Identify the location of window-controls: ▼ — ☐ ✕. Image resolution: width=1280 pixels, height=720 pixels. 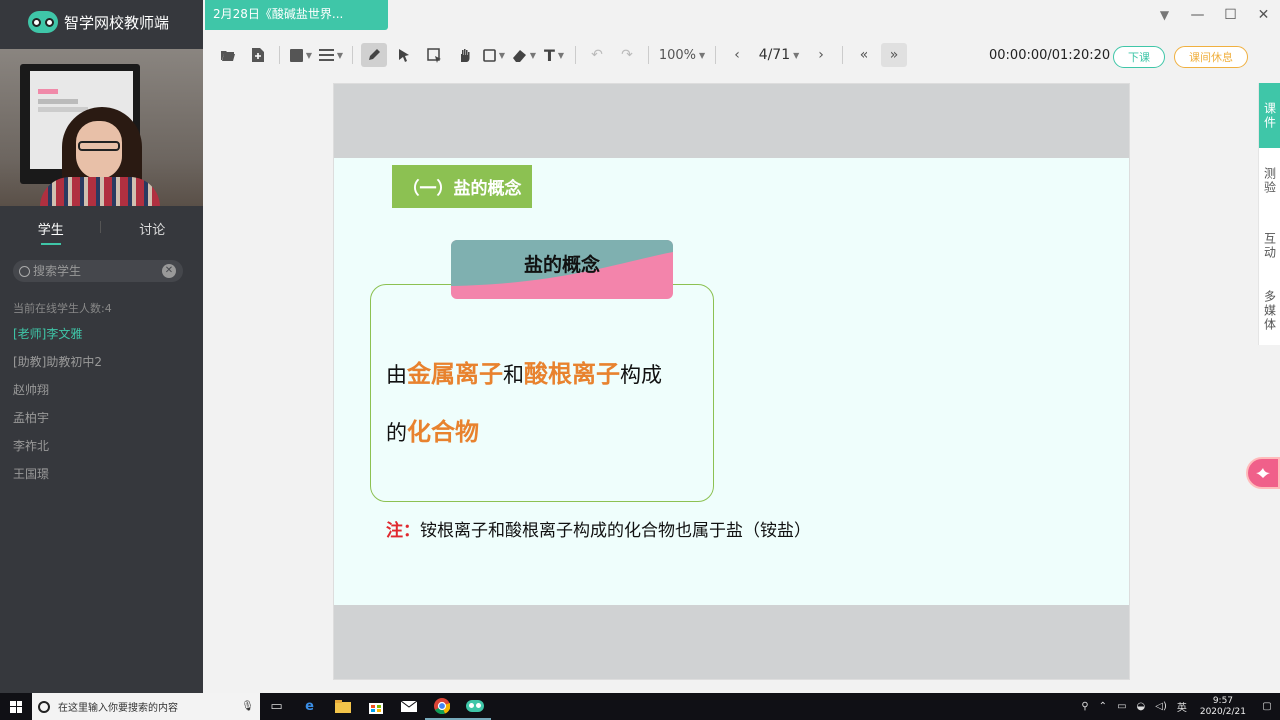
(1214, 15).